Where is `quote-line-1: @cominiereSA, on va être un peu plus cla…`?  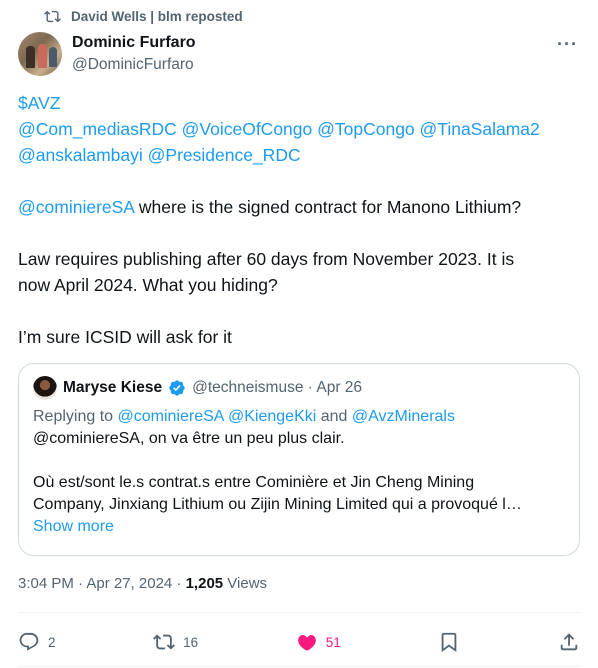
quote-line-1: @cominiereSA, on va être un peu plus cla… is located at coordinates (189, 438).